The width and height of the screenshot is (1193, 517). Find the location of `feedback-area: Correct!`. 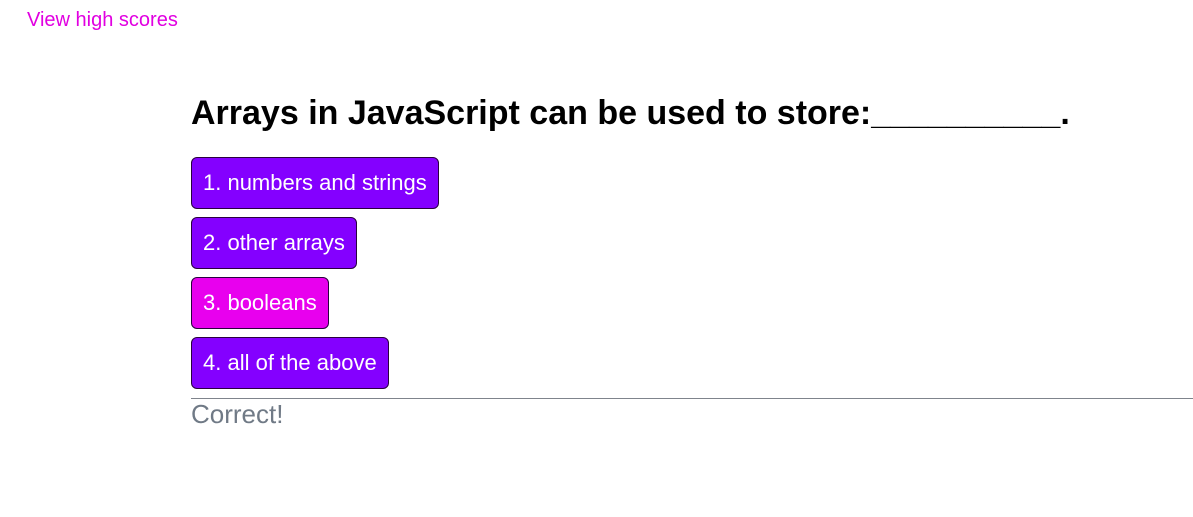

feedback-area: Correct! is located at coordinates (692, 413).